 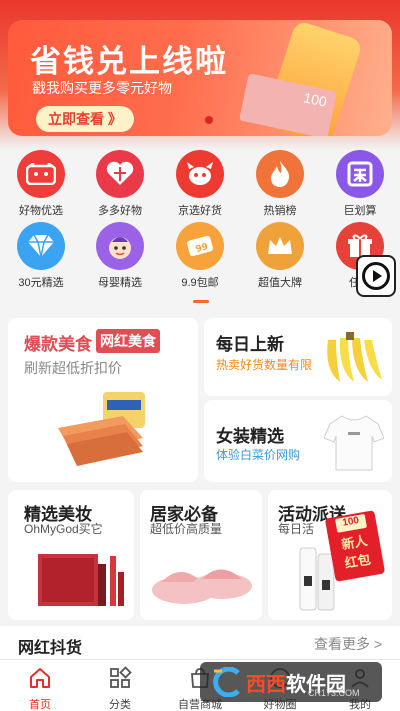 What do you see at coordinates (258, 455) in the screenshot?
I see `women-subtitle: 体验白菜价网购` at bounding box center [258, 455].